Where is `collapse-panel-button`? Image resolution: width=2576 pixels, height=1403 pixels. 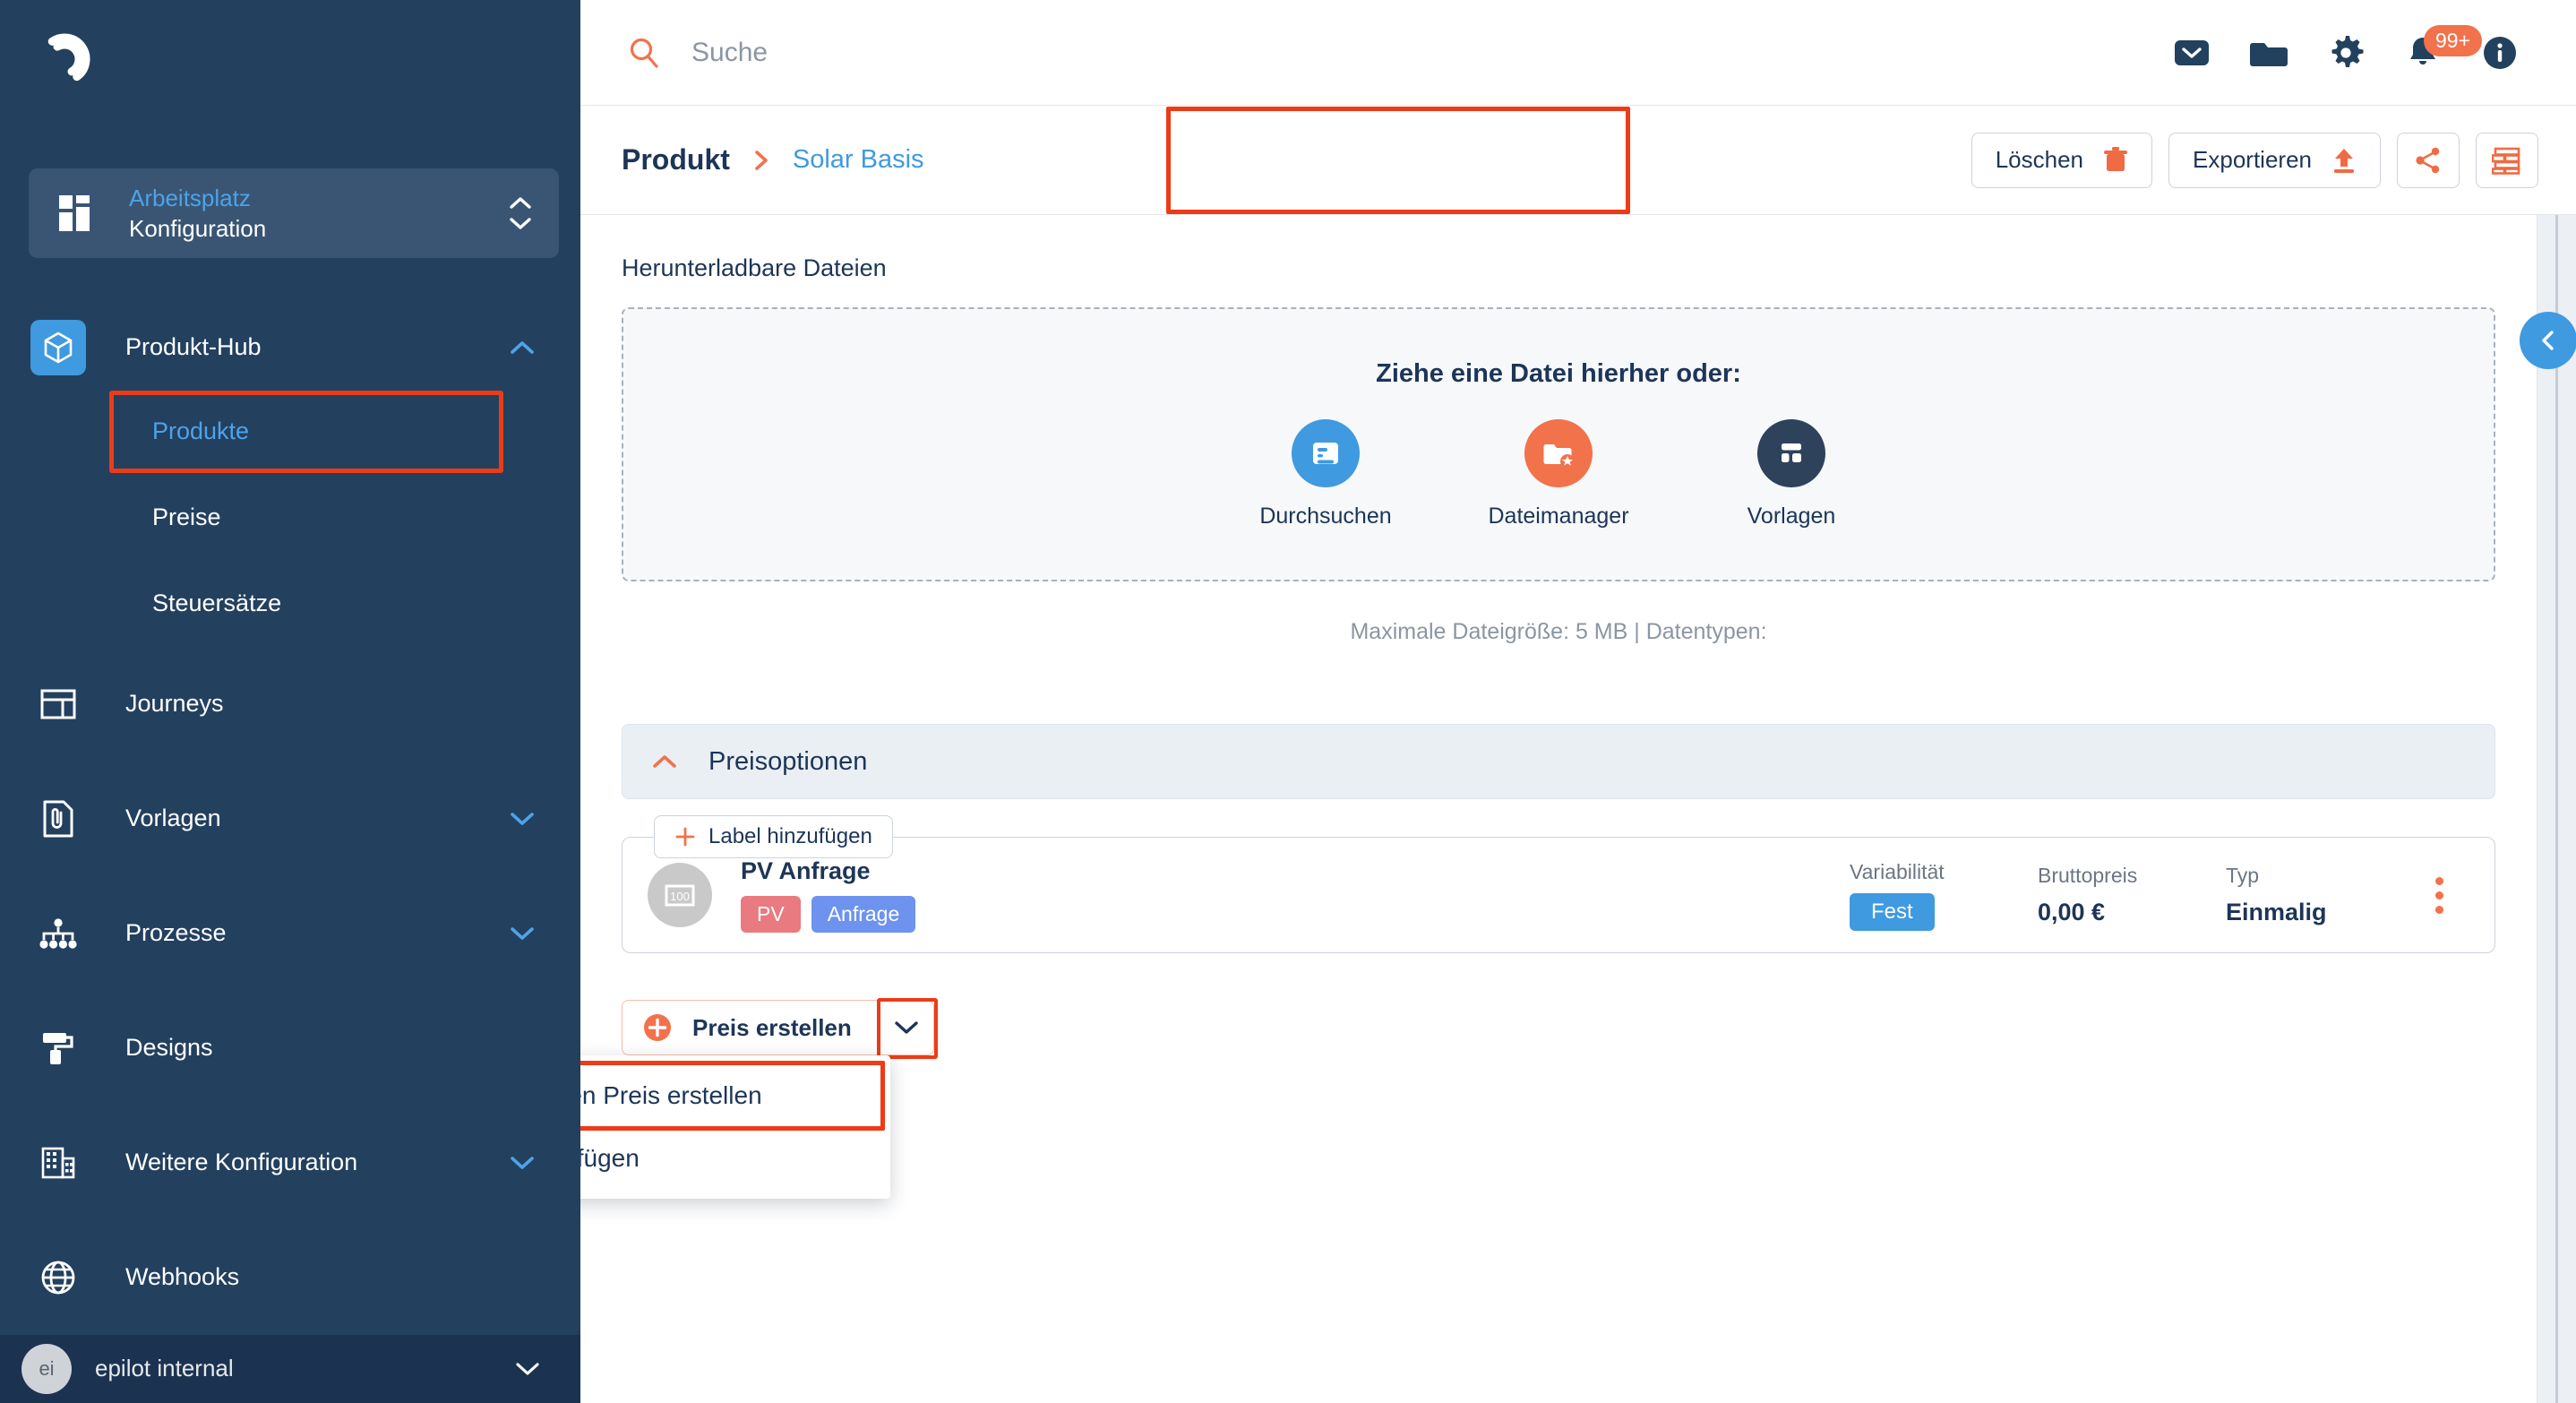 collapse-panel-button is located at coordinates (2548, 340).